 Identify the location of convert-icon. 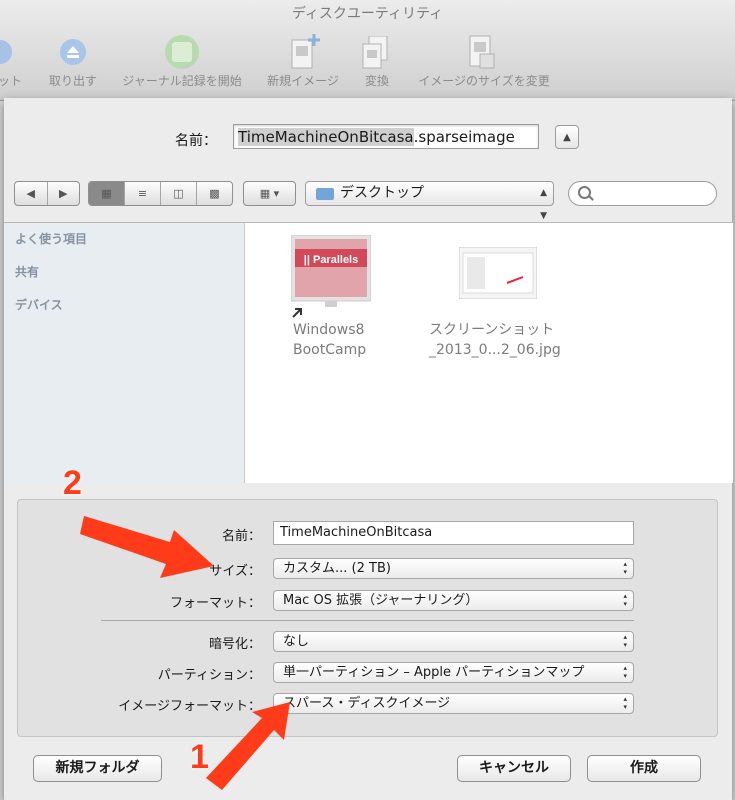
(375, 52).